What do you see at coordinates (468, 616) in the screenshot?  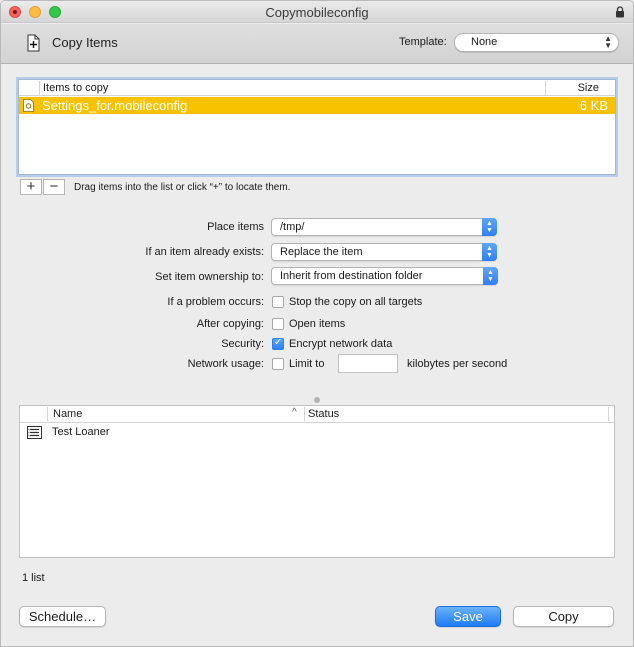 I see `save-button: Save` at bounding box center [468, 616].